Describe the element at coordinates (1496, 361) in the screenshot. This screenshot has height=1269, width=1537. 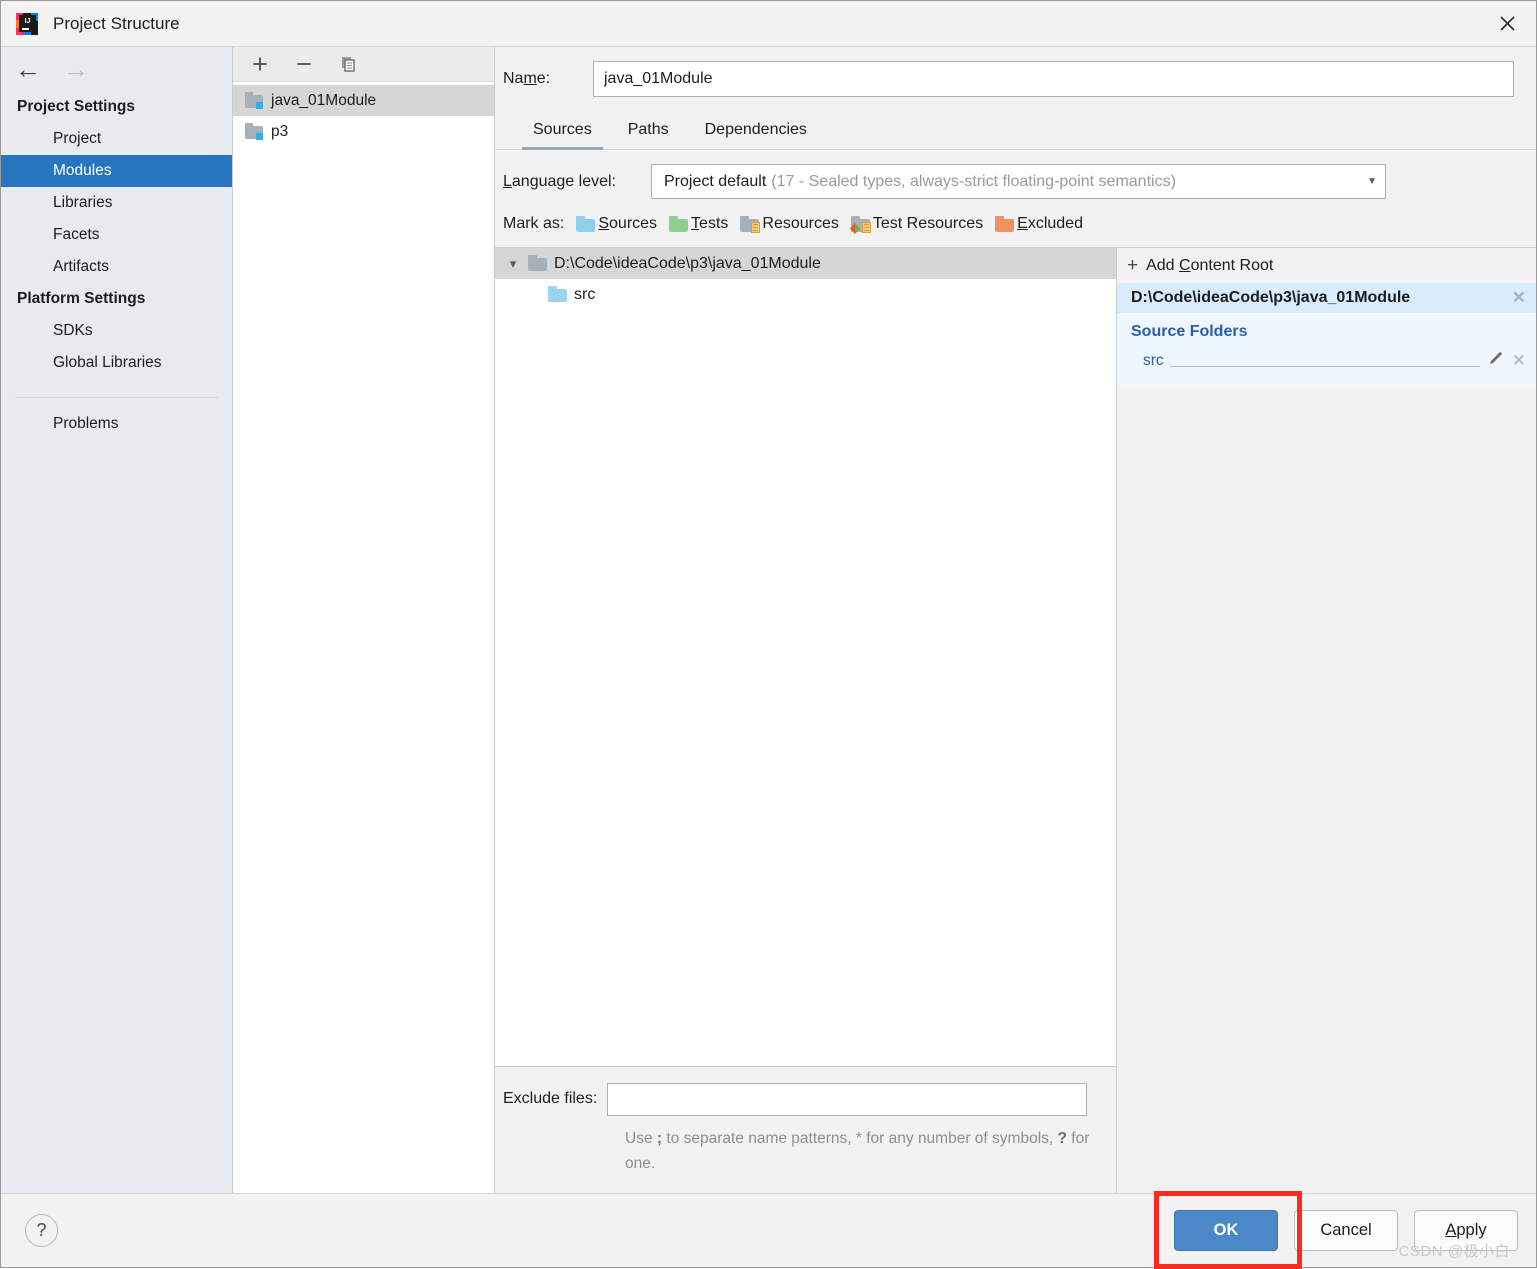
I see `pencil-icon` at that location.